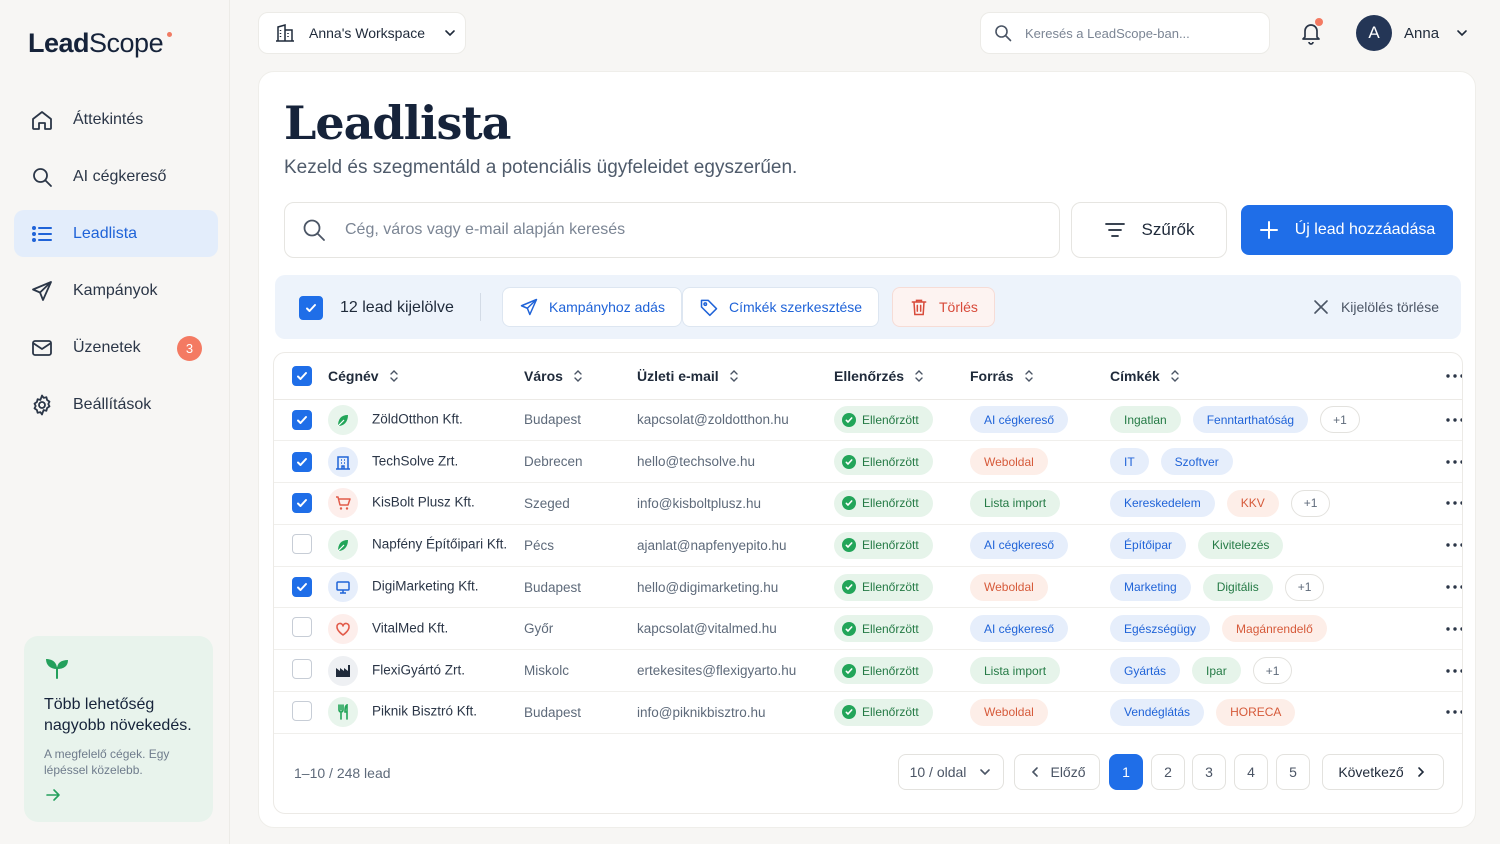  Describe the element at coordinates (410, 627) in the screenshot. I see `company-name: VitalMed Kft.` at that location.